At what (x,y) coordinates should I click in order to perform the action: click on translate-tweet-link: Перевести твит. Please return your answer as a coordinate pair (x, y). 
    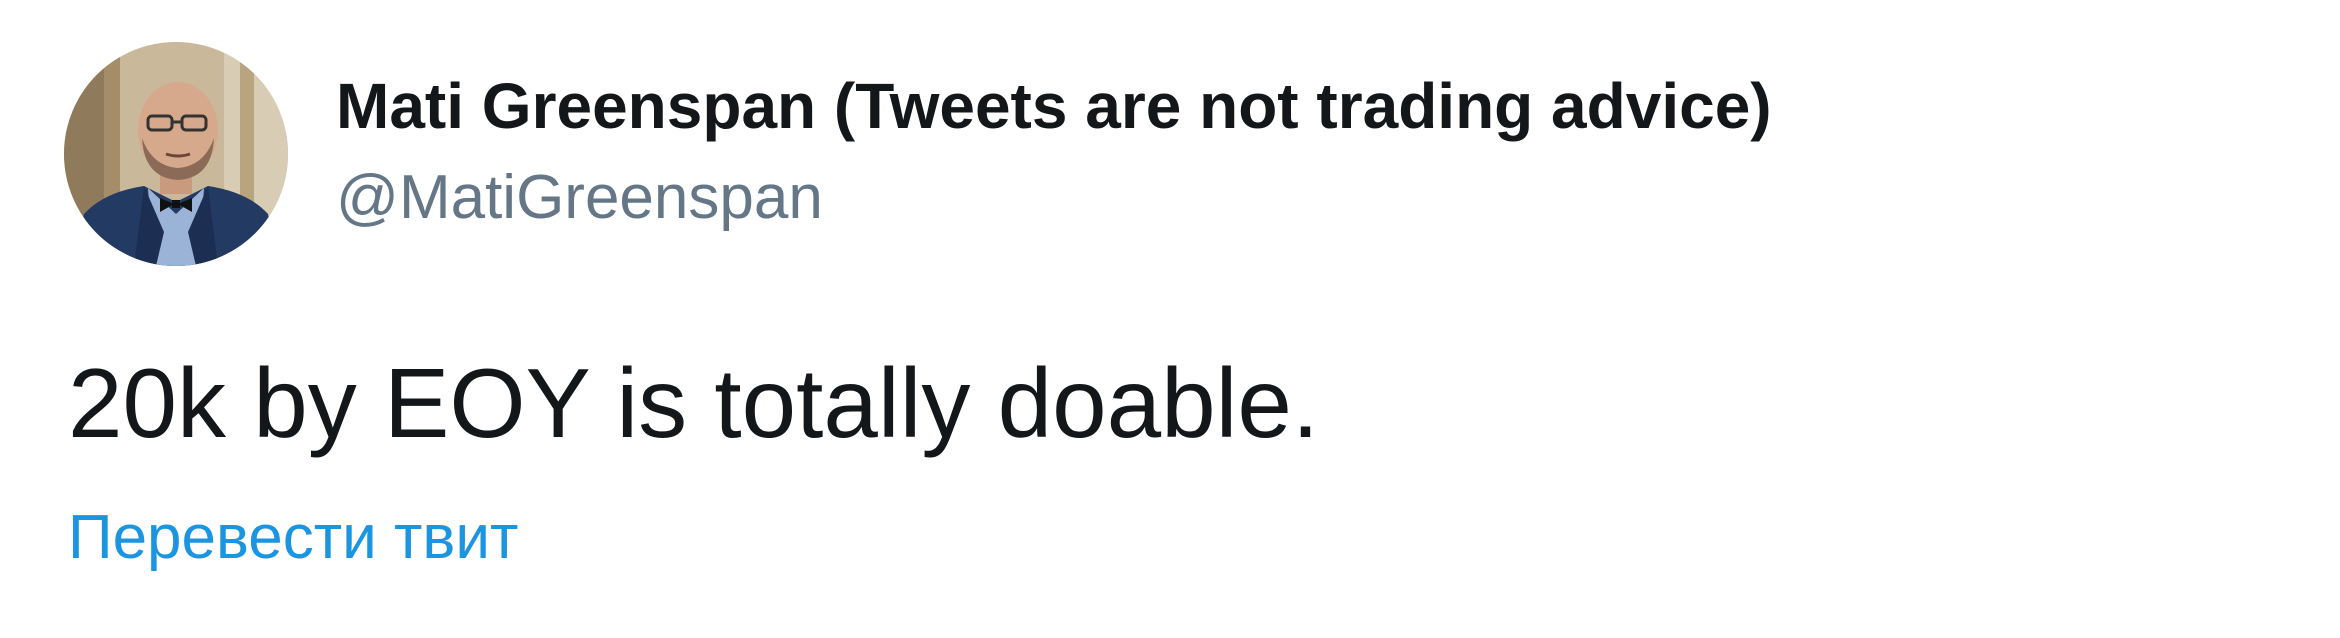
    Looking at the image, I should click on (293, 538).